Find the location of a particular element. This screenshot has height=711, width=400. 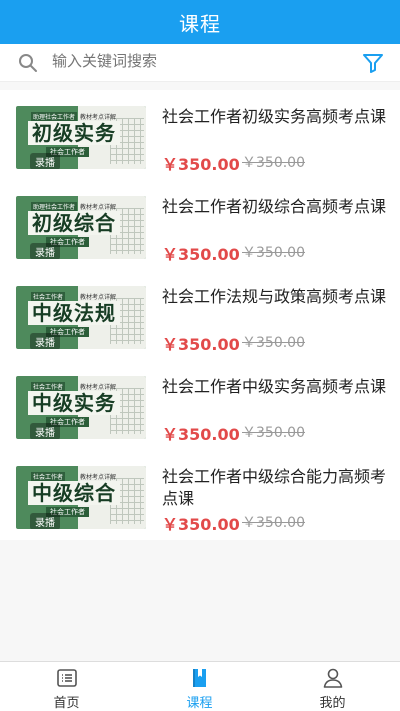

course-cover: 助理社会工作者 教材考点详解 初级实务 社会工作者 录播 is located at coordinates (81, 137).